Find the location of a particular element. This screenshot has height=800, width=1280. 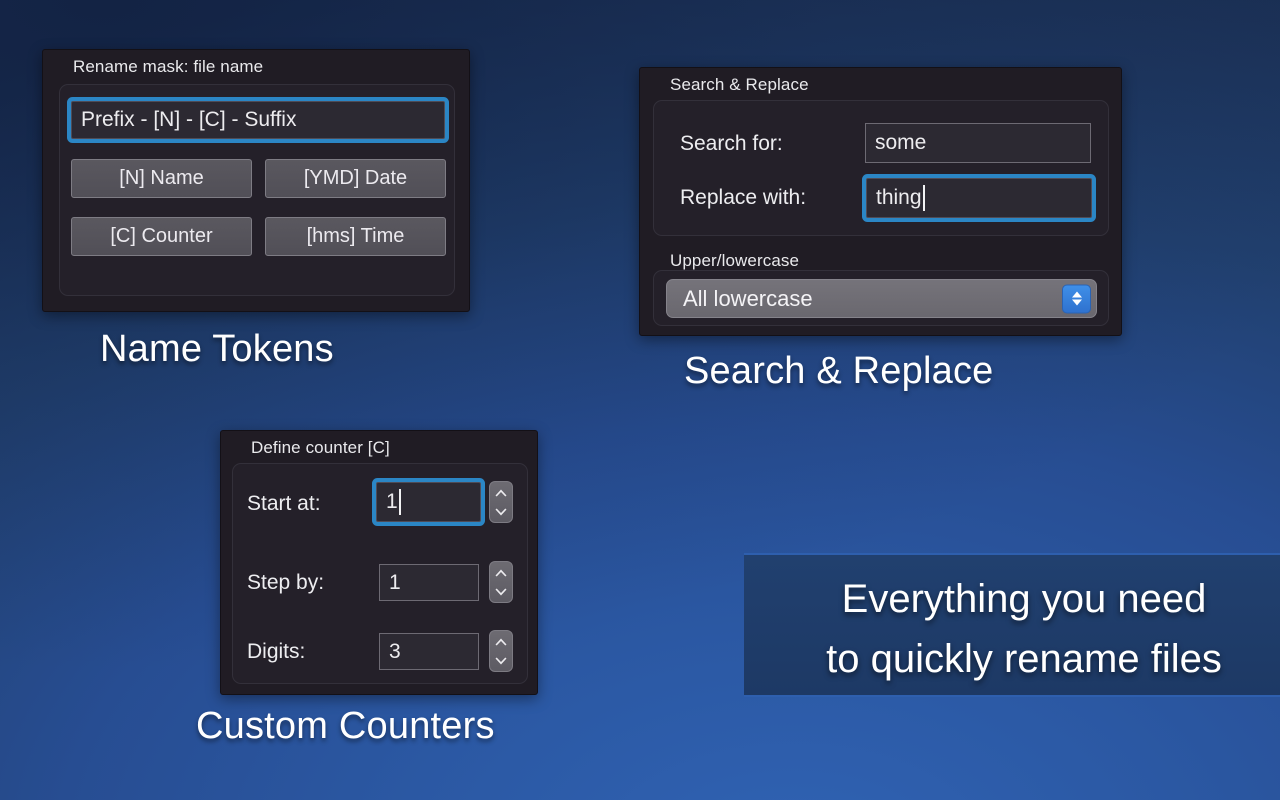

replace-with-label: Replace with: is located at coordinates (743, 197).